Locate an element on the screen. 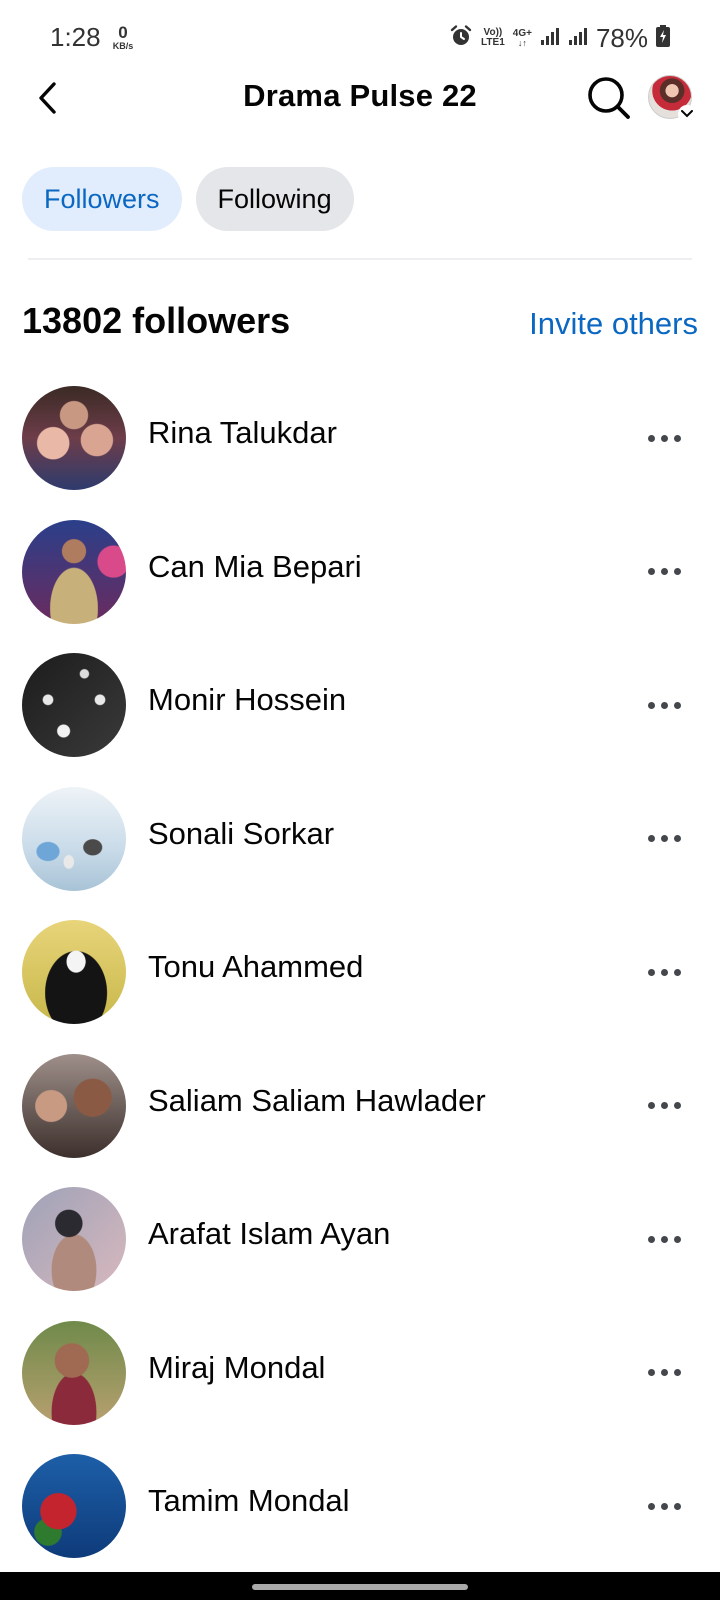  list-item: Tonu Ahammed is located at coordinates (360, 974).